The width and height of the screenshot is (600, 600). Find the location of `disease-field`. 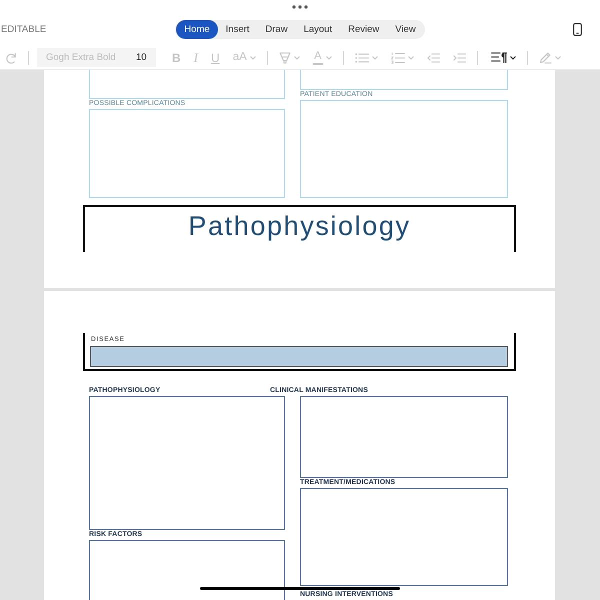

disease-field is located at coordinates (299, 356).